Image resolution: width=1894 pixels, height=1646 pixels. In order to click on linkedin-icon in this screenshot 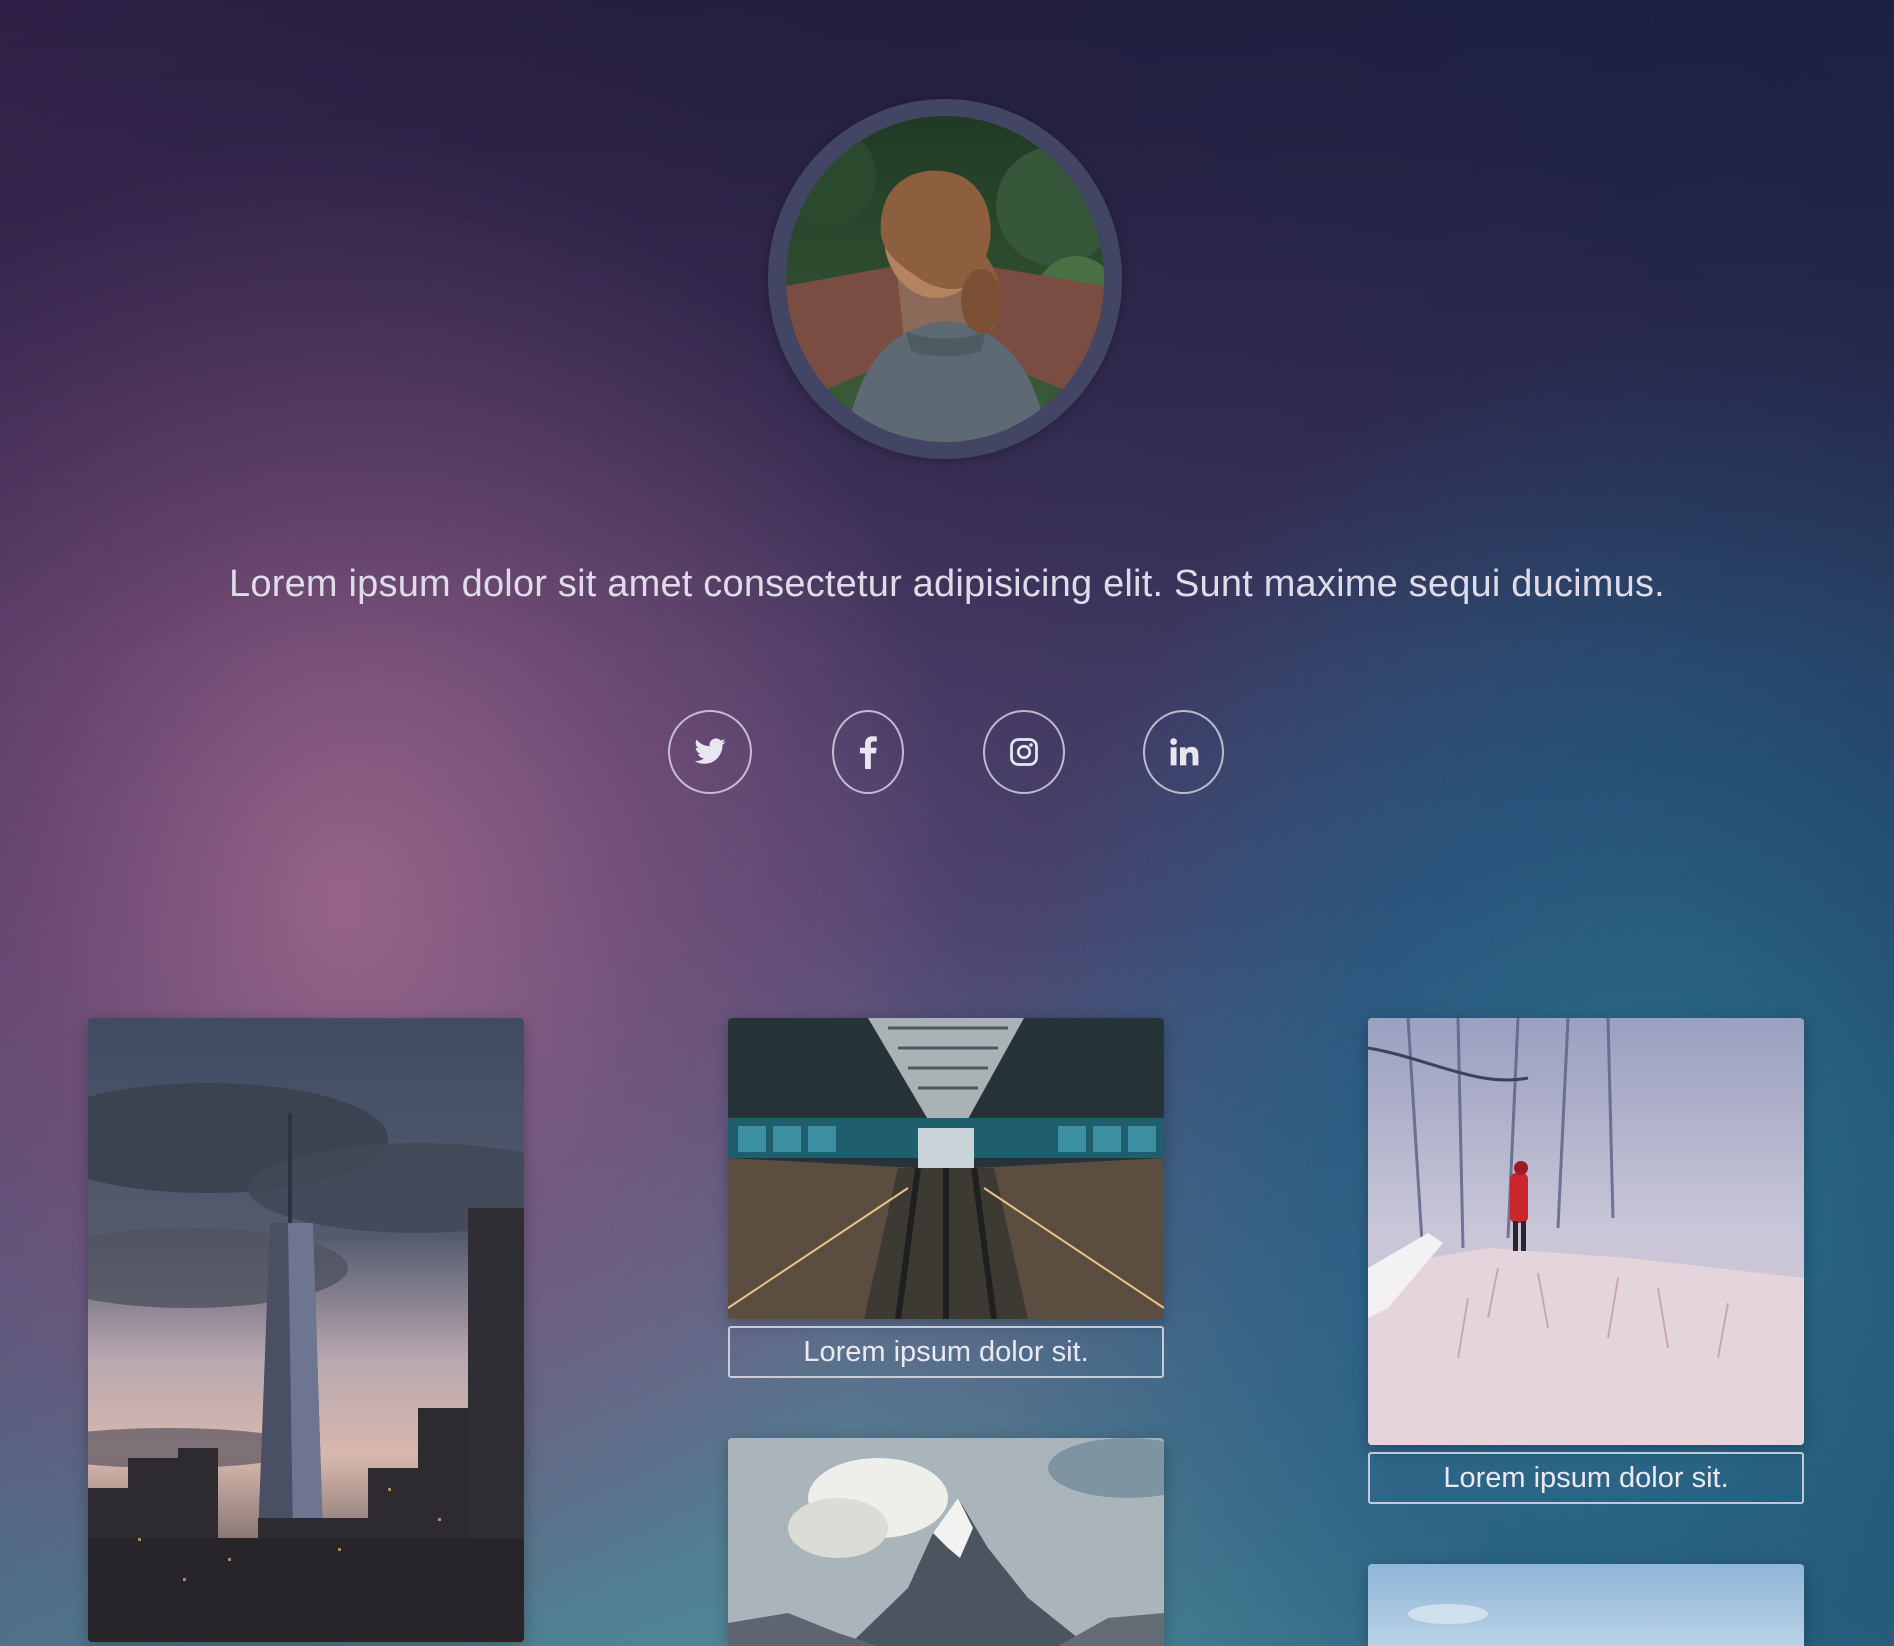, I will do `click(1183, 752)`.